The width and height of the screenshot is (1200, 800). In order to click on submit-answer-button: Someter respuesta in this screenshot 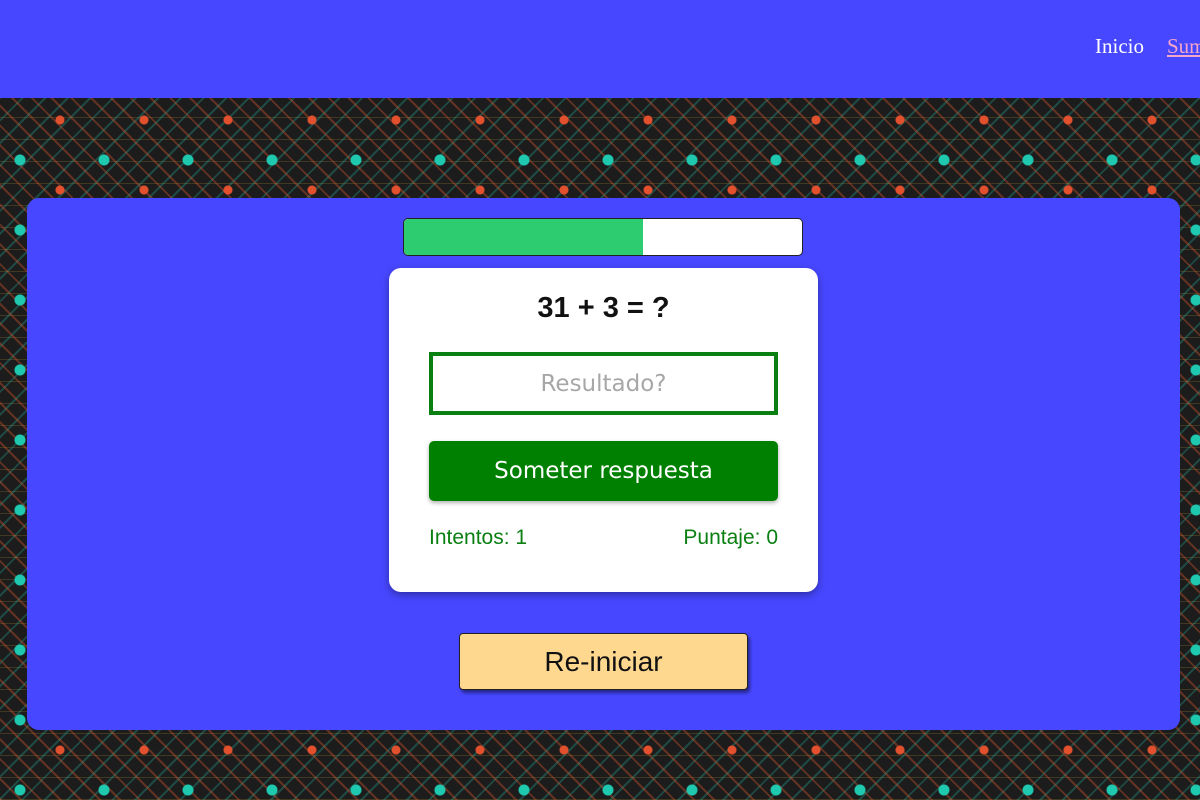, I will do `click(603, 471)`.